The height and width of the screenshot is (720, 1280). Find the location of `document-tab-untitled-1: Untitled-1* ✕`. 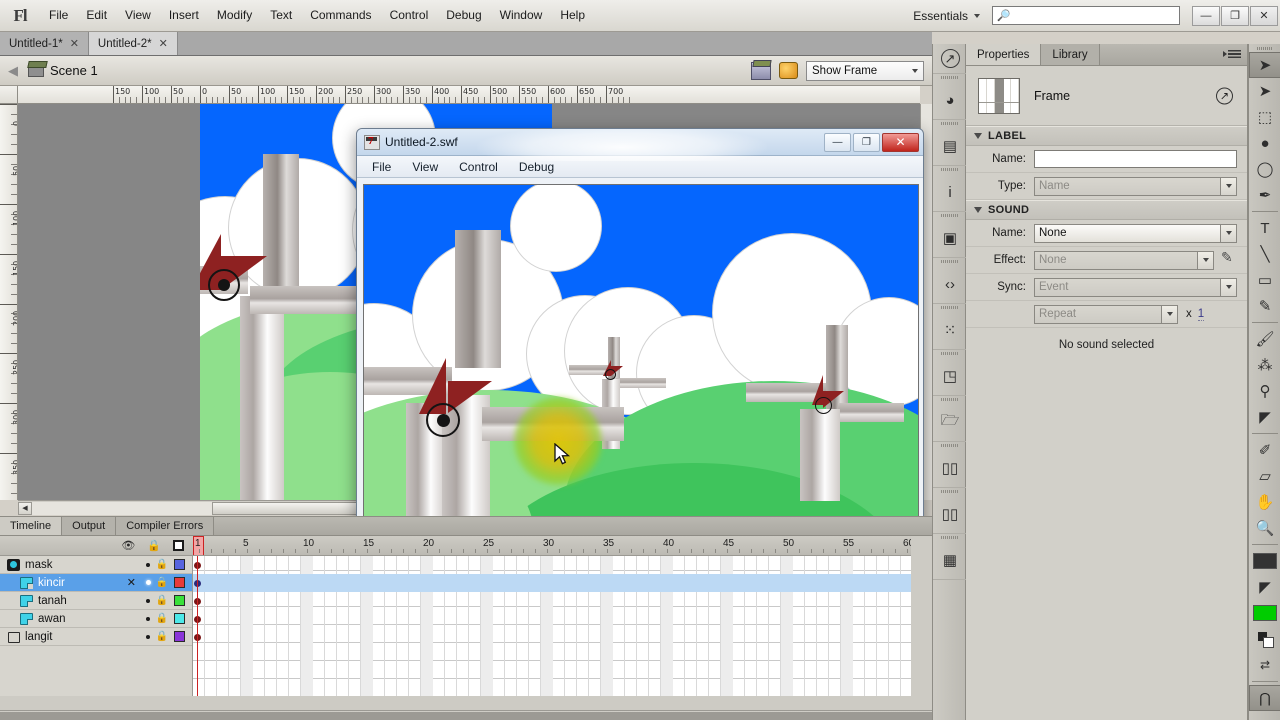

document-tab-untitled-1: Untitled-1* ✕ is located at coordinates (44, 43).